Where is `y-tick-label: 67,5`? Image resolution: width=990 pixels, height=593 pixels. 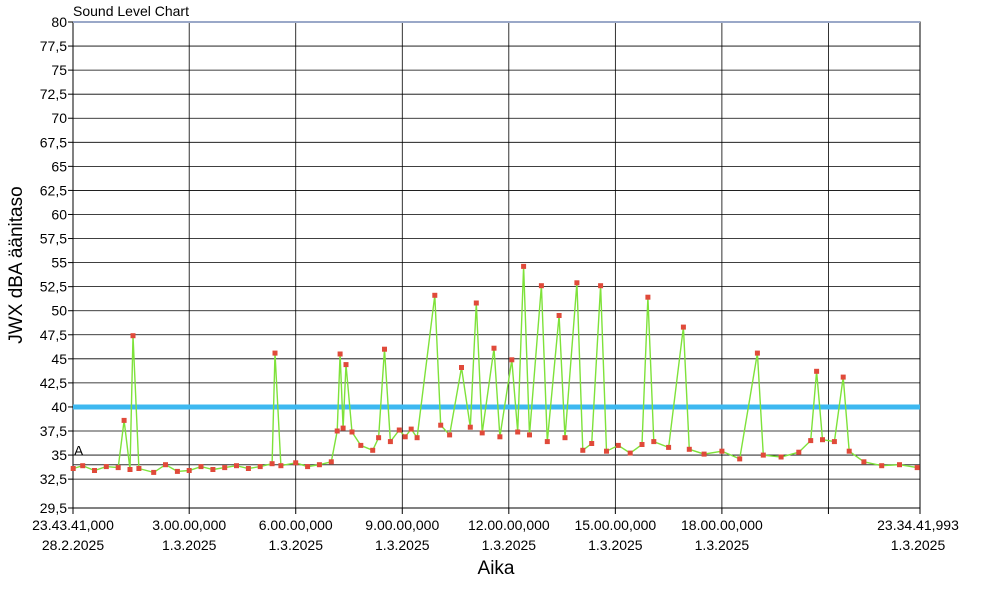
y-tick-label: 67,5 is located at coordinates (53, 142).